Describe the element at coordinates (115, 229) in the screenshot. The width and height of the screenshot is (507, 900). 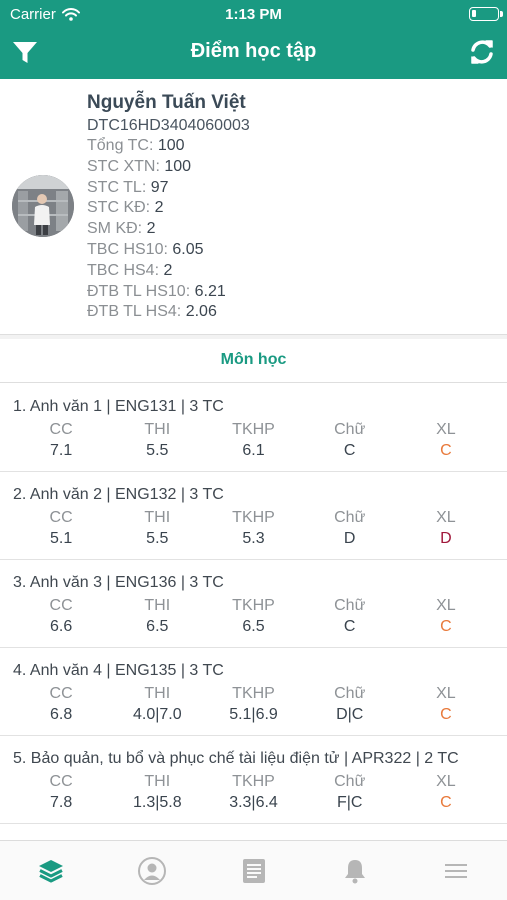
I see `stat-label: SM KĐ:` at that location.